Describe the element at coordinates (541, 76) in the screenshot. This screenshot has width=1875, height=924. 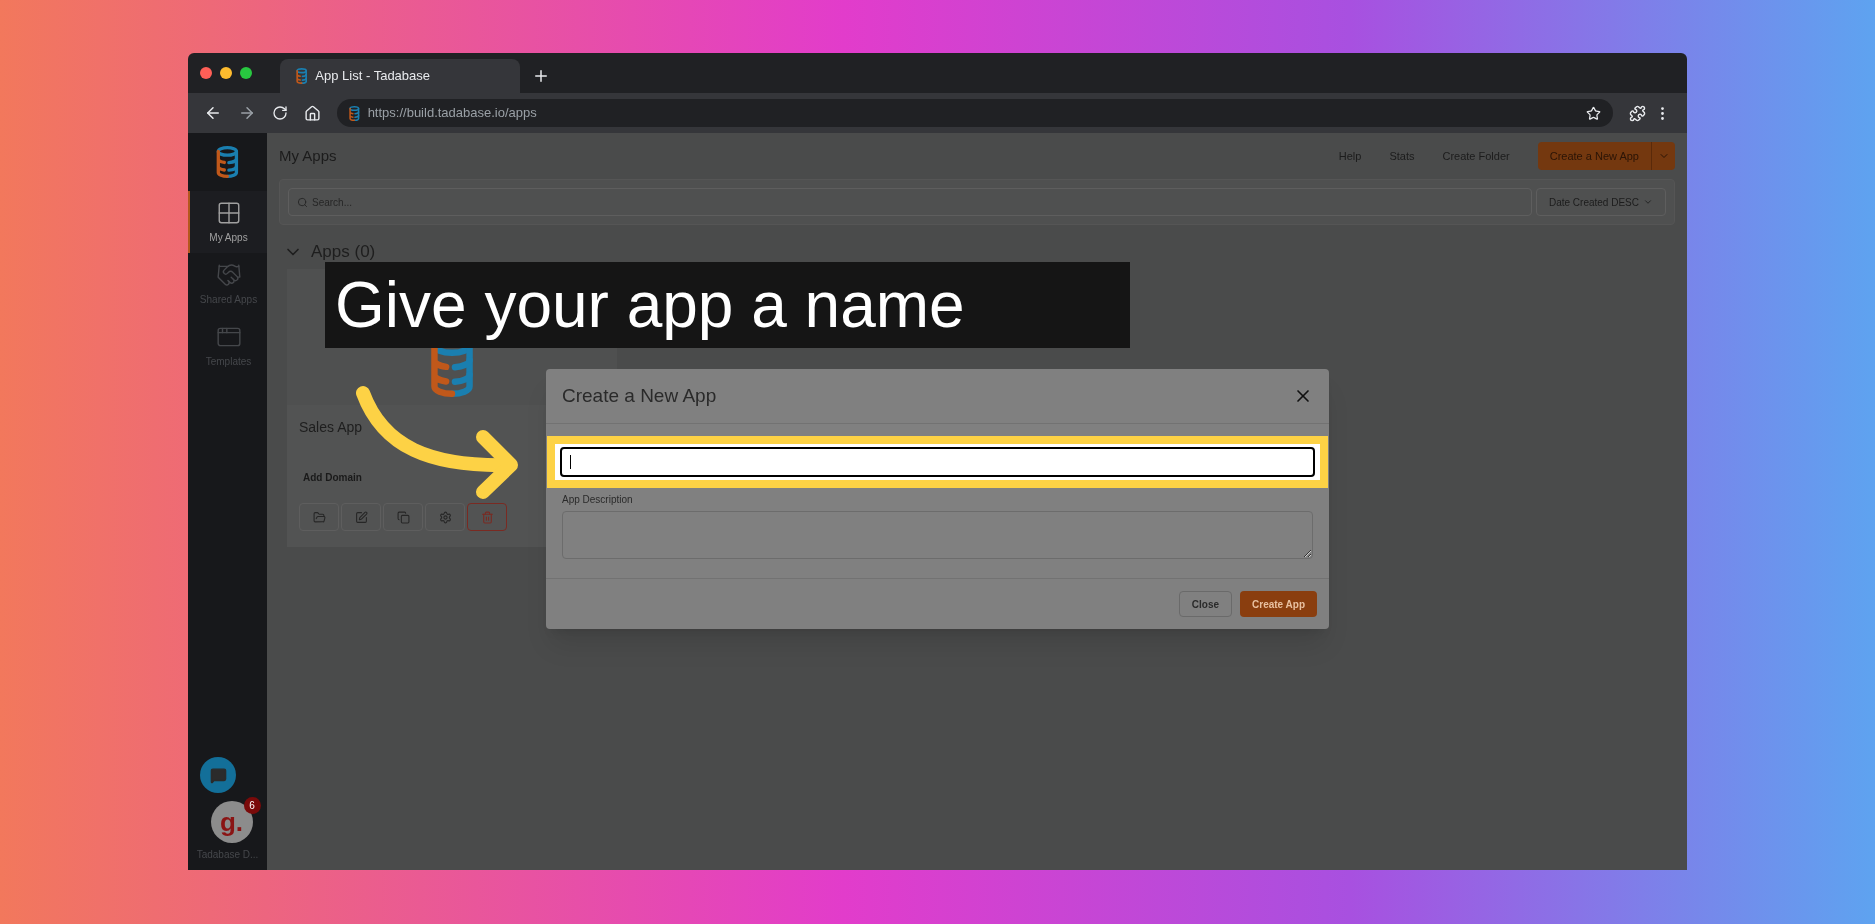
I see `new-tab-icon` at that location.